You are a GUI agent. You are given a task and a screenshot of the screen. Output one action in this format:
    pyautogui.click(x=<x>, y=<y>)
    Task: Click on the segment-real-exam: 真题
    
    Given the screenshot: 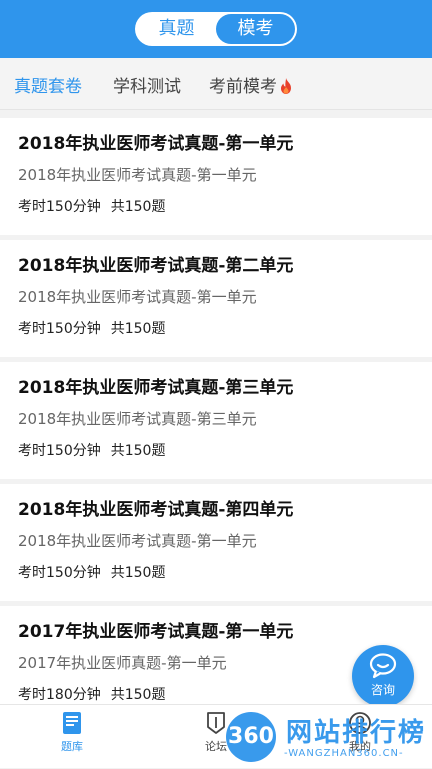 What is the action you would take?
    pyautogui.click(x=176, y=29)
    